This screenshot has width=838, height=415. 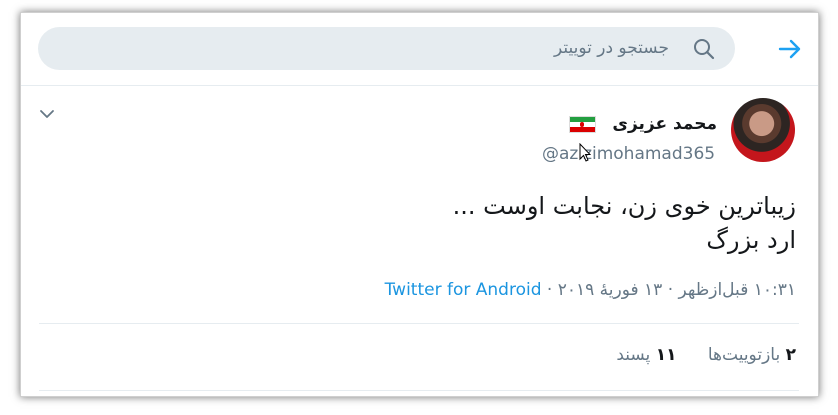 I want to click on retweets-count: ۲, so click(x=790, y=355).